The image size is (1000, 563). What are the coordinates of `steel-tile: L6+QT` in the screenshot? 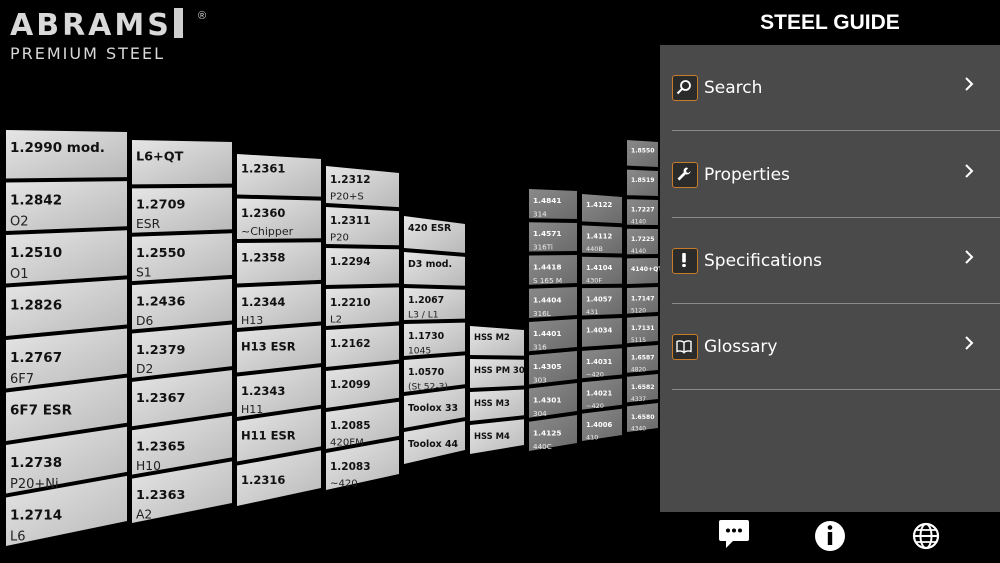 It's located at (182, 162).